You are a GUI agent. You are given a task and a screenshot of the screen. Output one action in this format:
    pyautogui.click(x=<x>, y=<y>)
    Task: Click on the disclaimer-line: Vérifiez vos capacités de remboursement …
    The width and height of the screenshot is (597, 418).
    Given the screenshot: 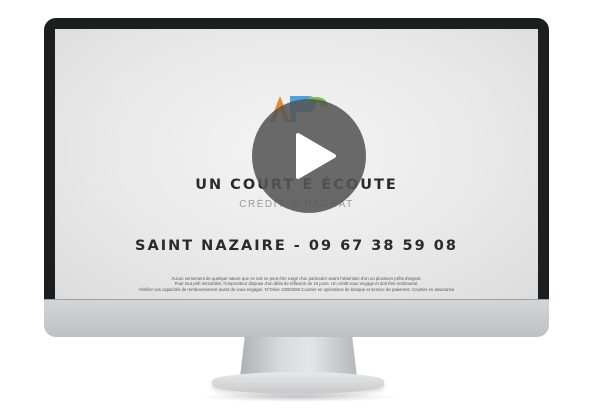 What is the action you would take?
    pyautogui.click(x=296, y=289)
    